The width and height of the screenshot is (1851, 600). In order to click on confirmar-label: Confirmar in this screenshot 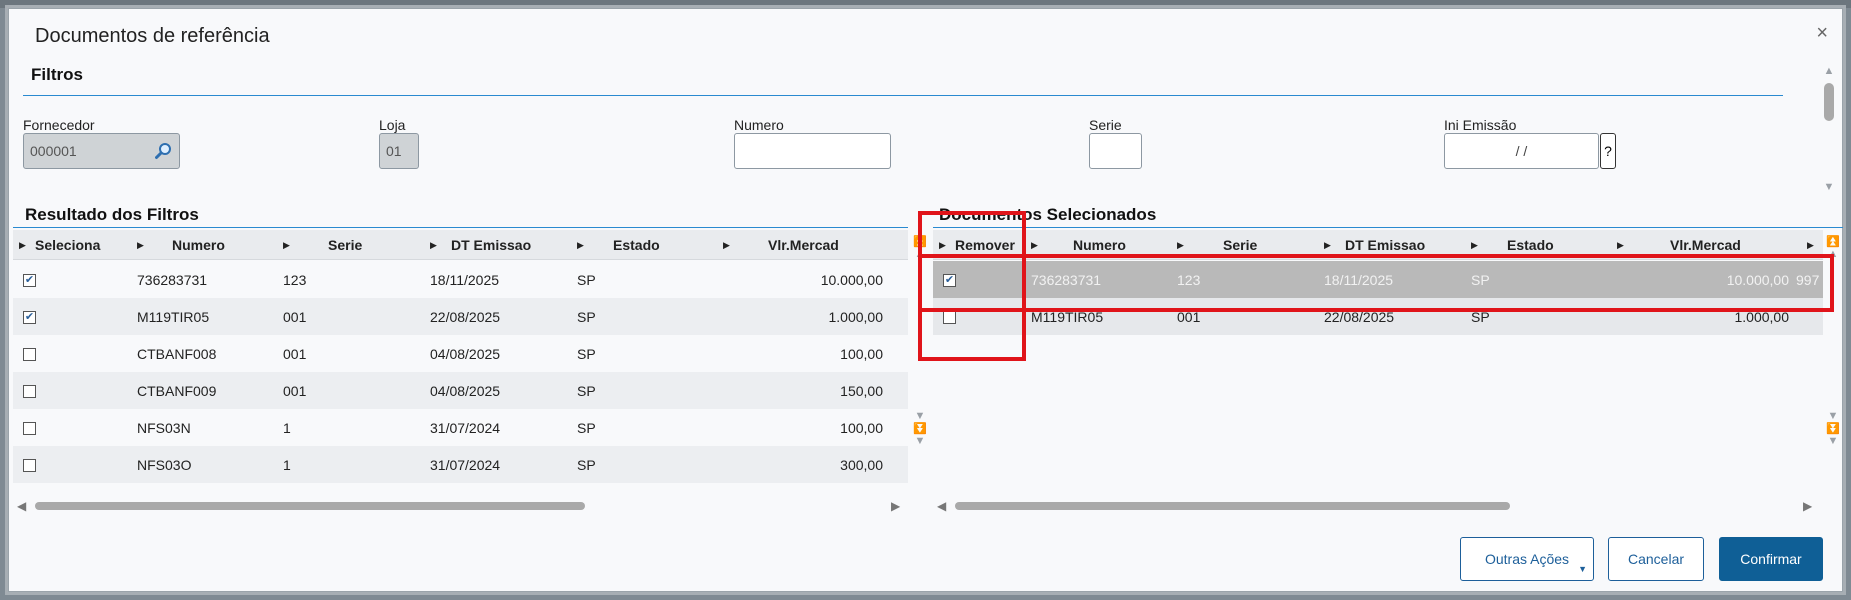, I will do `click(1771, 559)`.